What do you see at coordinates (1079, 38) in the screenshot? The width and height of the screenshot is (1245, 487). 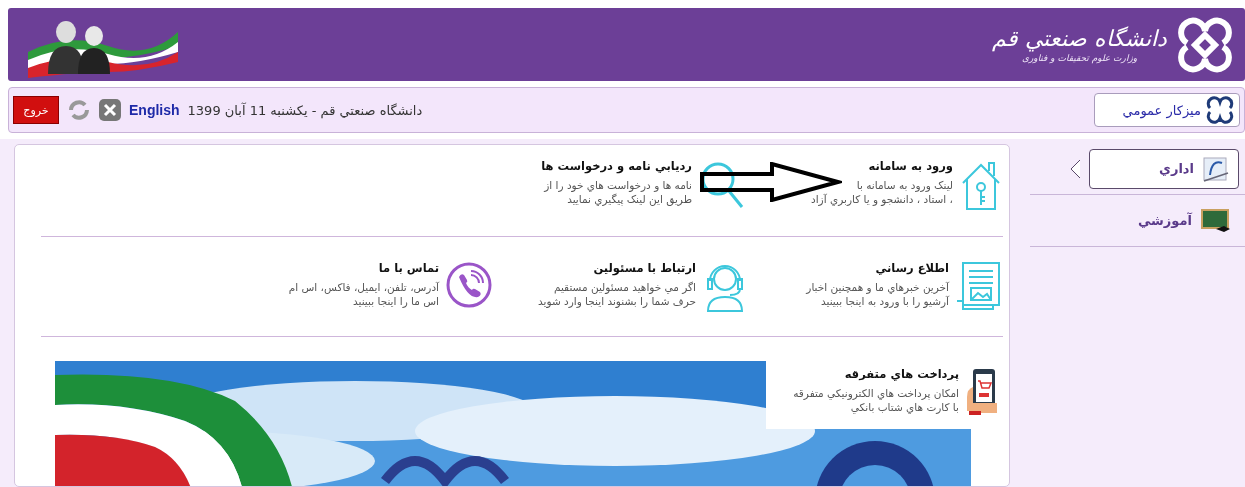 I see `site-title: دانشگاه صنعتي قم` at bounding box center [1079, 38].